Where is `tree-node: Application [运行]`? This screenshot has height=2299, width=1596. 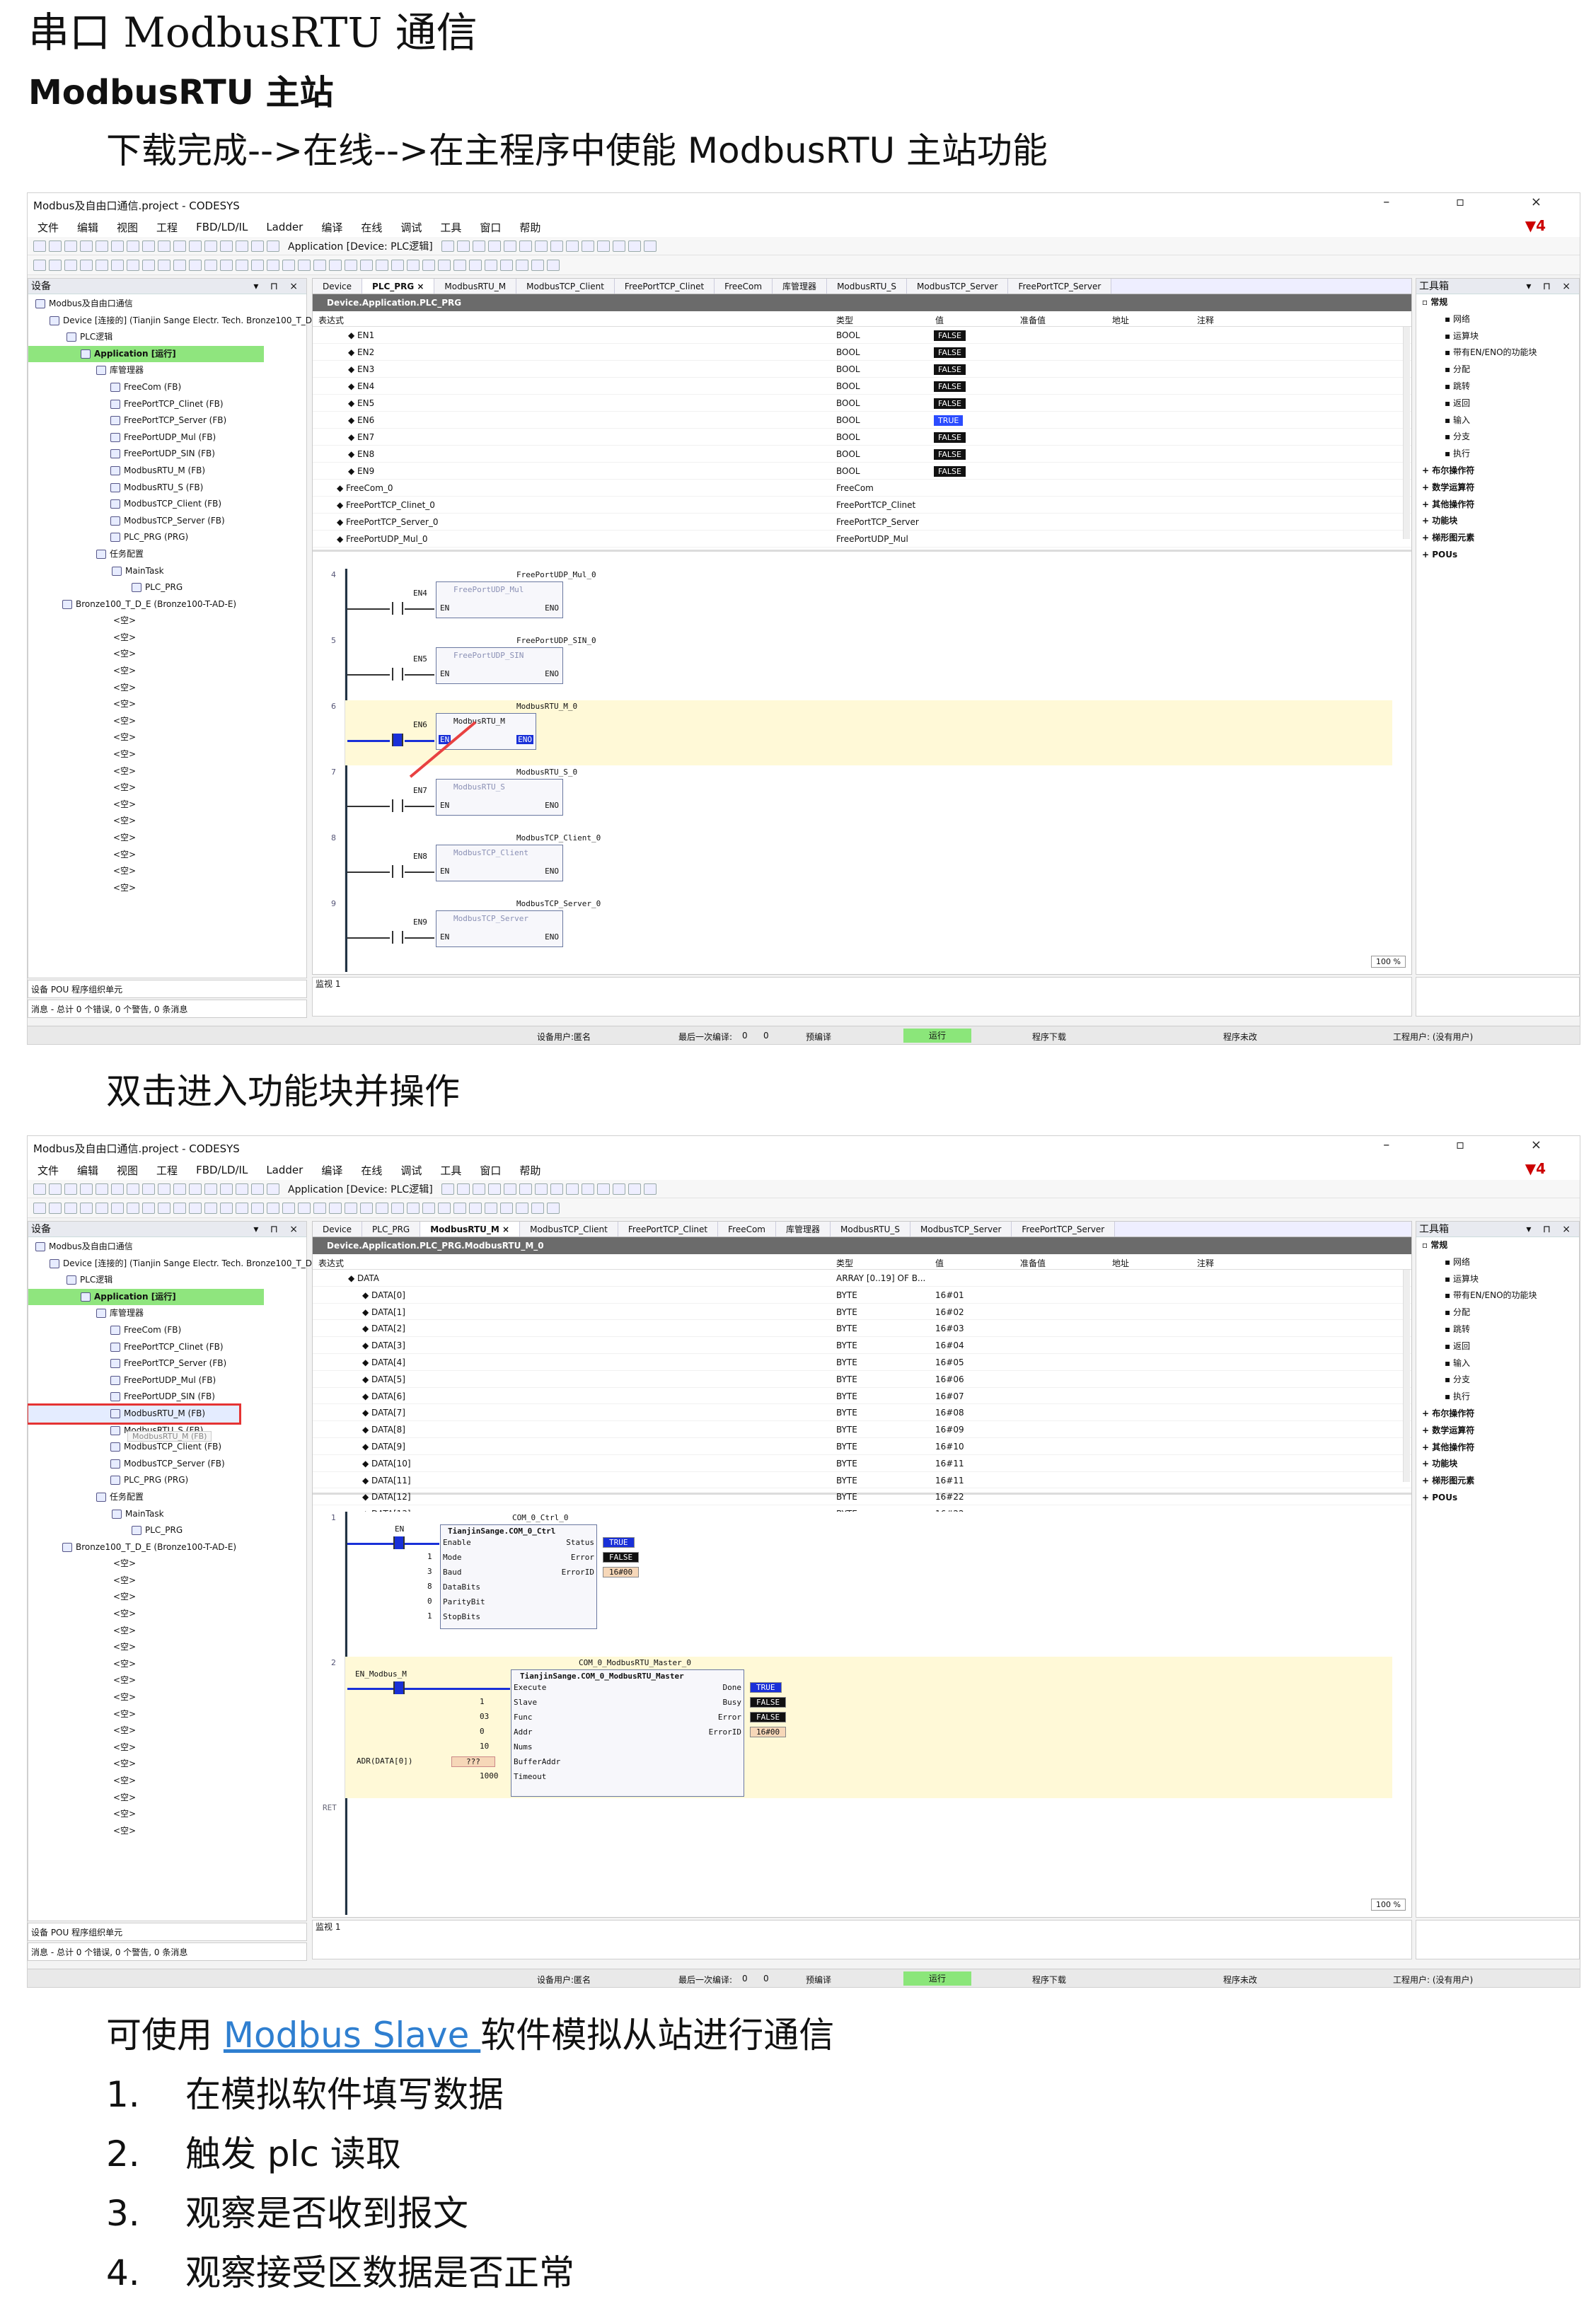 tree-node: Application [运行] is located at coordinates (146, 354).